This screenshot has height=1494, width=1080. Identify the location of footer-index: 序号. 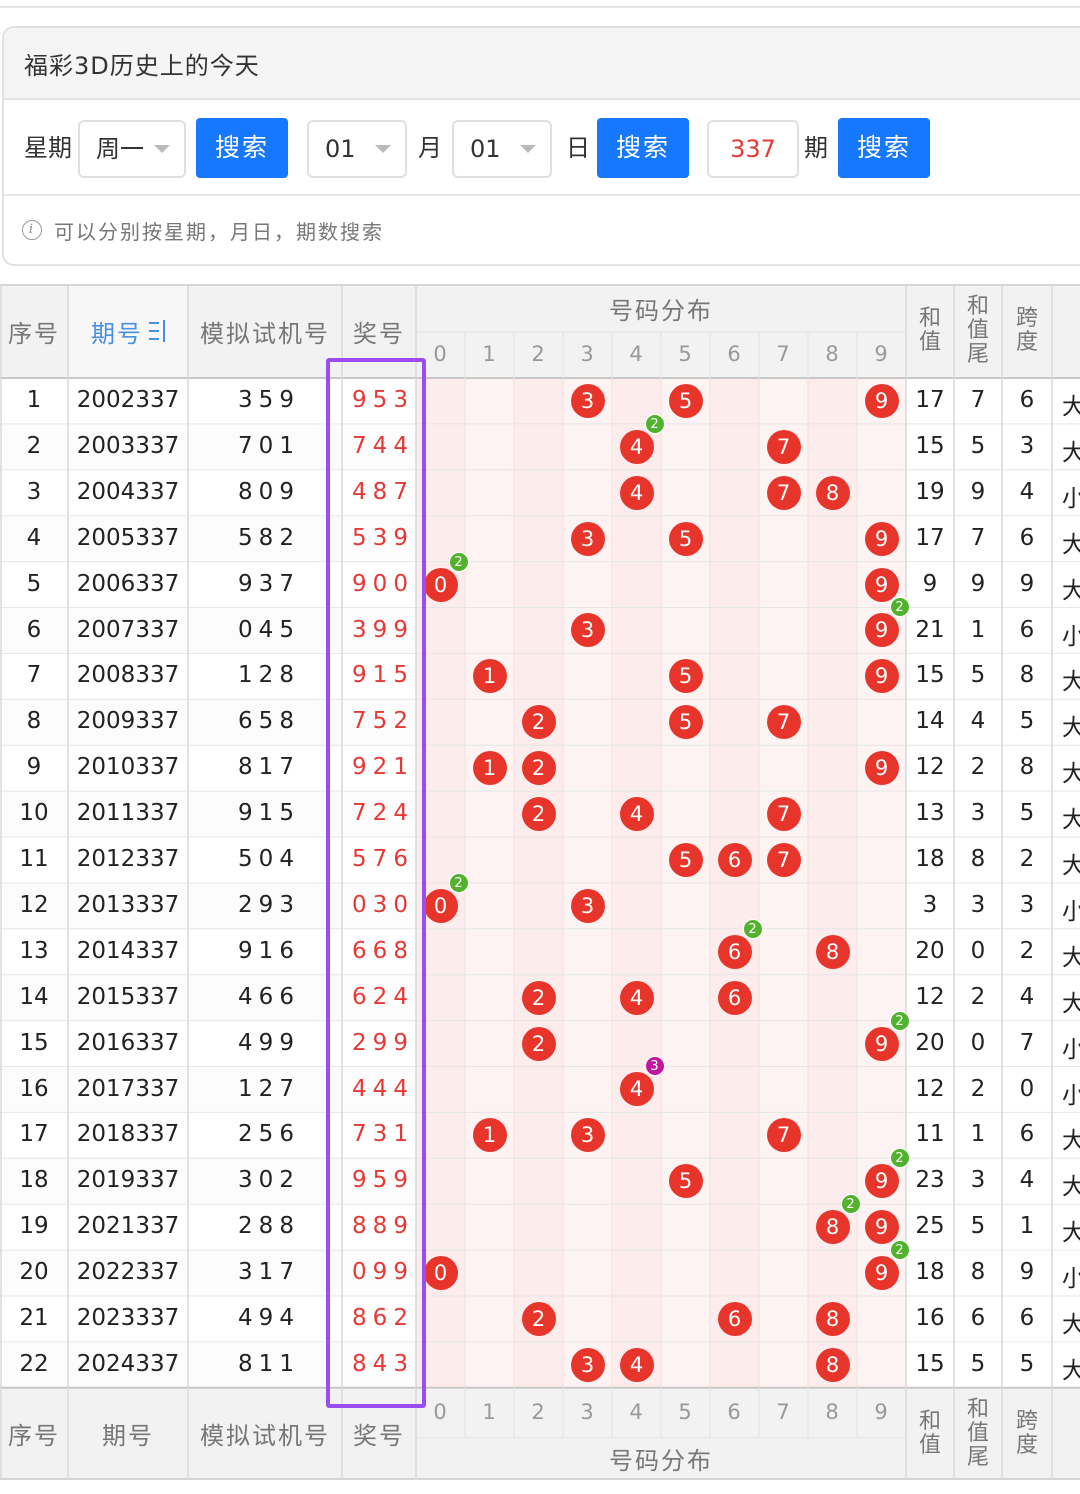
(34, 1436).